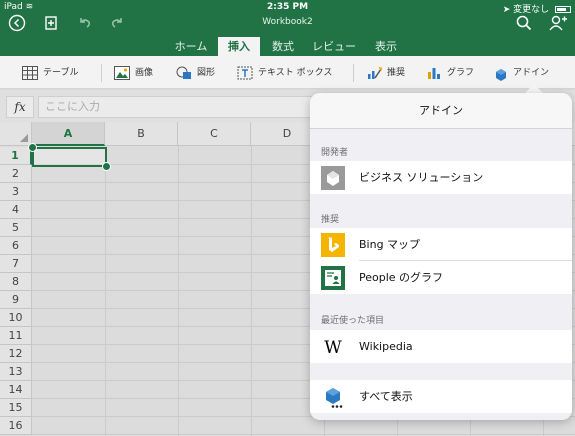  I want to click on svg-text: W, so click(333, 348).